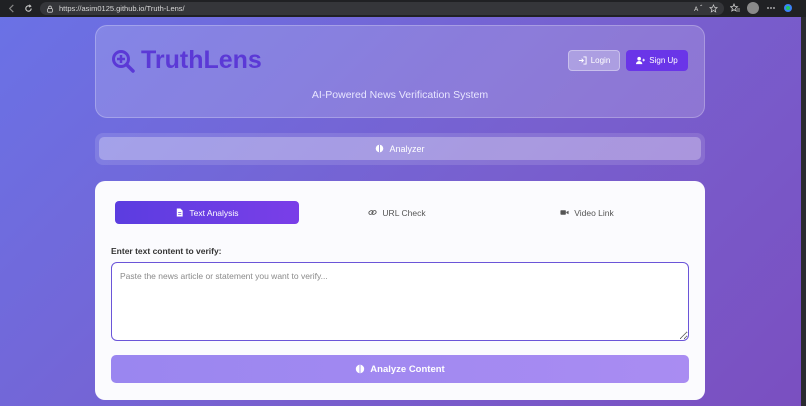  I want to click on back-button, so click(11, 9).